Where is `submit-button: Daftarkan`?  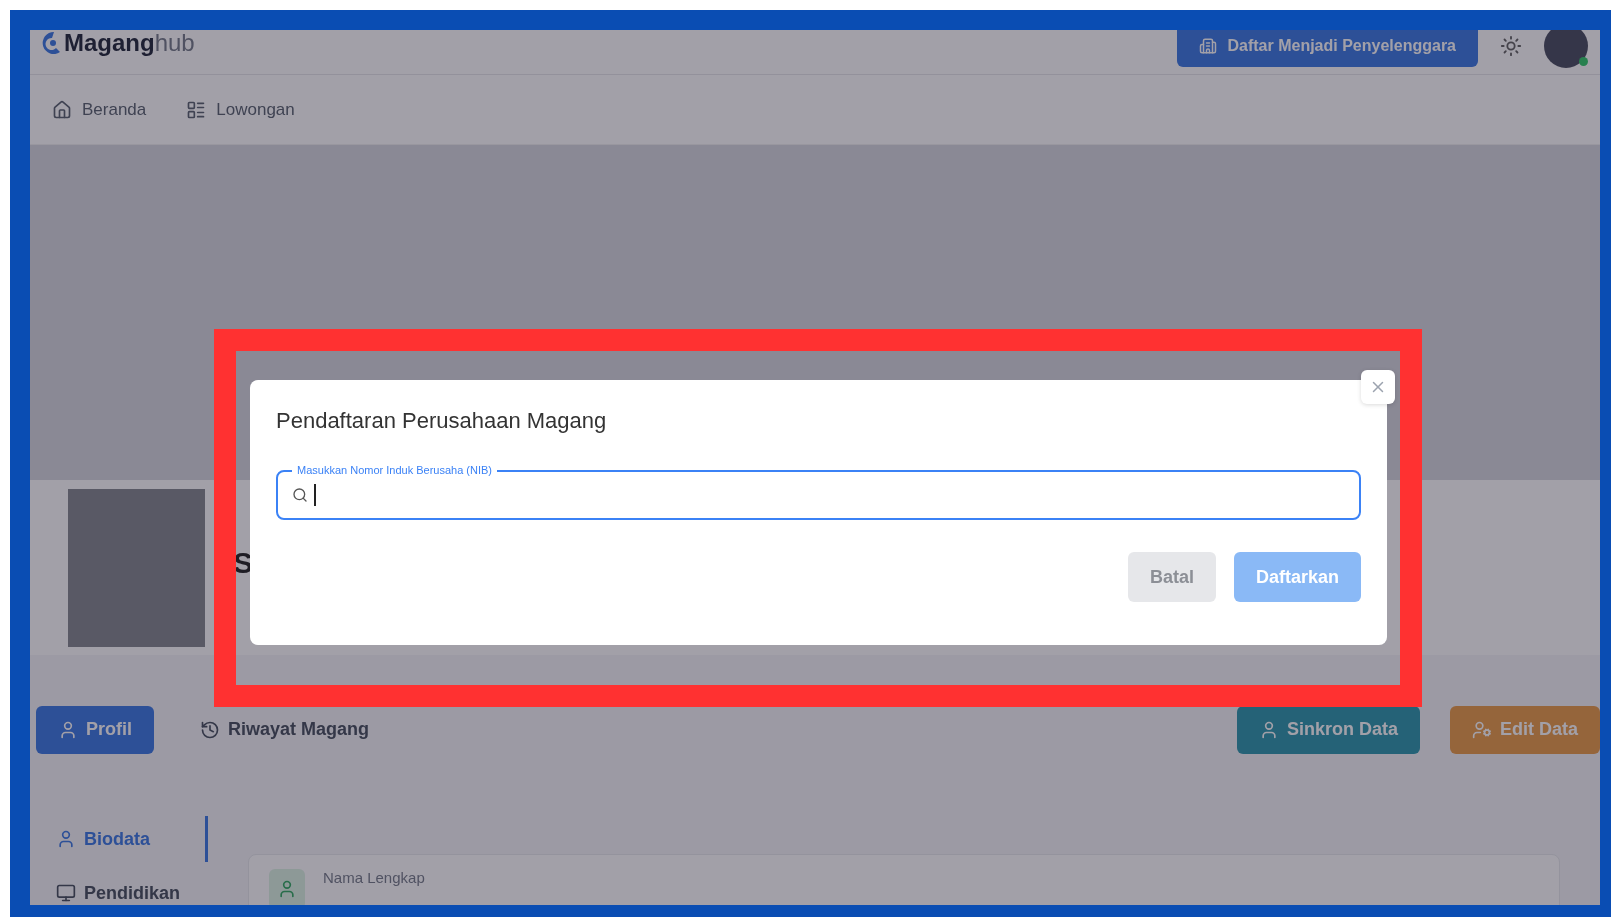 submit-button: Daftarkan is located at coordinates (1297, 577).